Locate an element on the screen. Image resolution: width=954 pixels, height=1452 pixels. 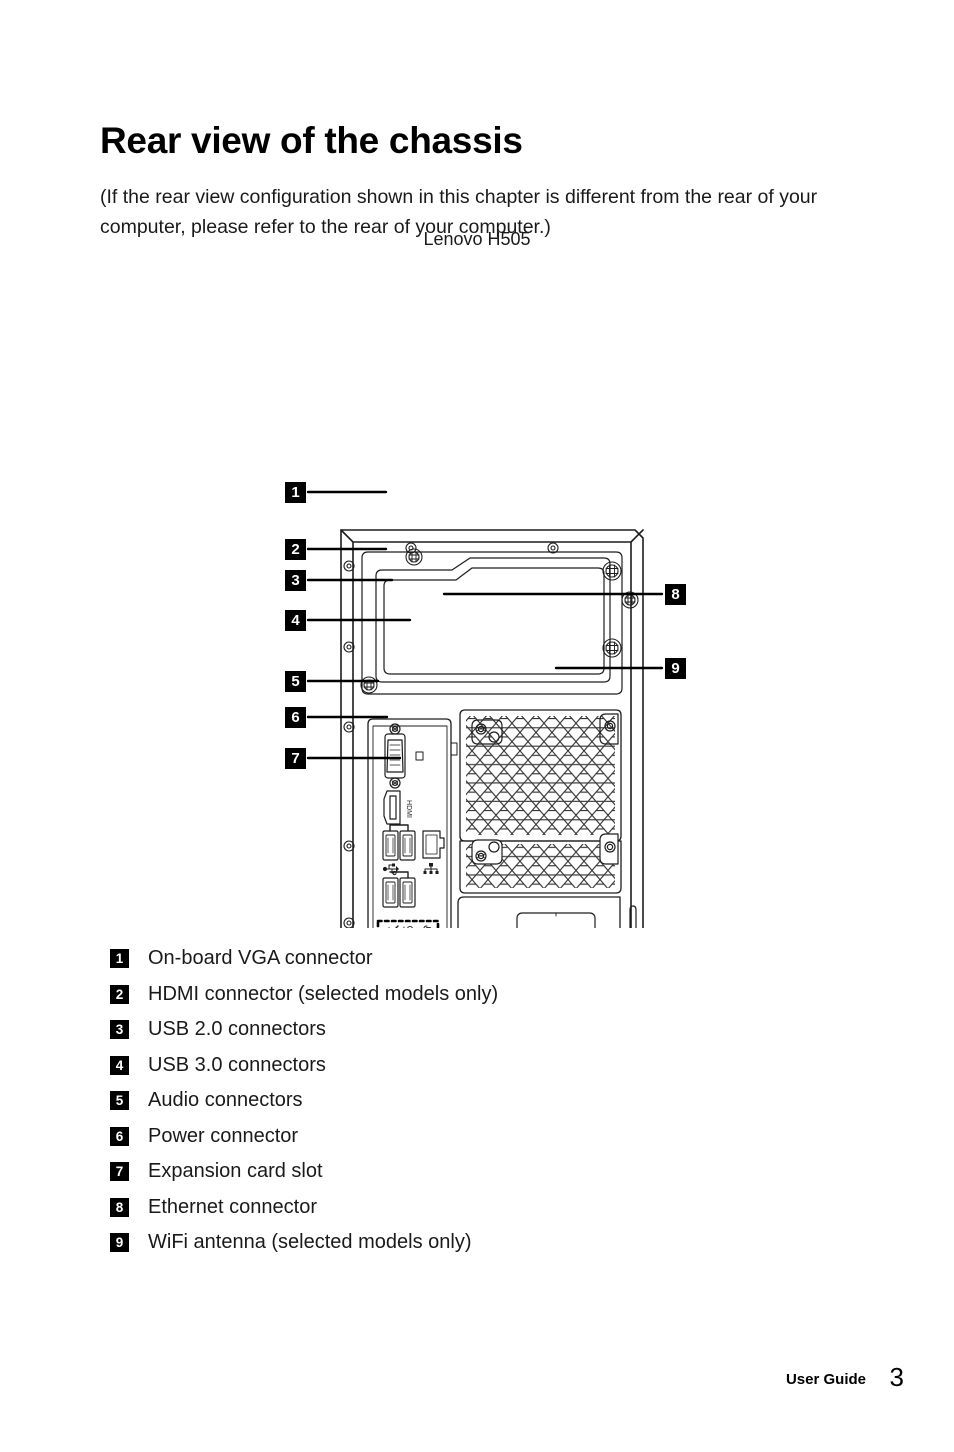
hdmi-port-label: HDMI is located at coordinates (408, 809).